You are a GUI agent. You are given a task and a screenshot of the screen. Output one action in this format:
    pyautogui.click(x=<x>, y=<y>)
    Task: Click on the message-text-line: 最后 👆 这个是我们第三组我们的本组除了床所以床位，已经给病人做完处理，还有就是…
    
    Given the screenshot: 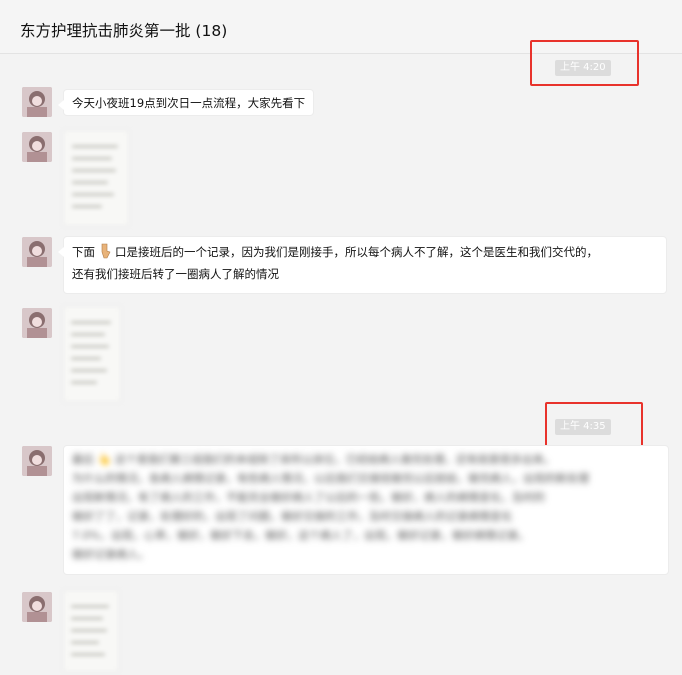 What is the action you would take?
    pyautogui.click(x=313, y=459)
    